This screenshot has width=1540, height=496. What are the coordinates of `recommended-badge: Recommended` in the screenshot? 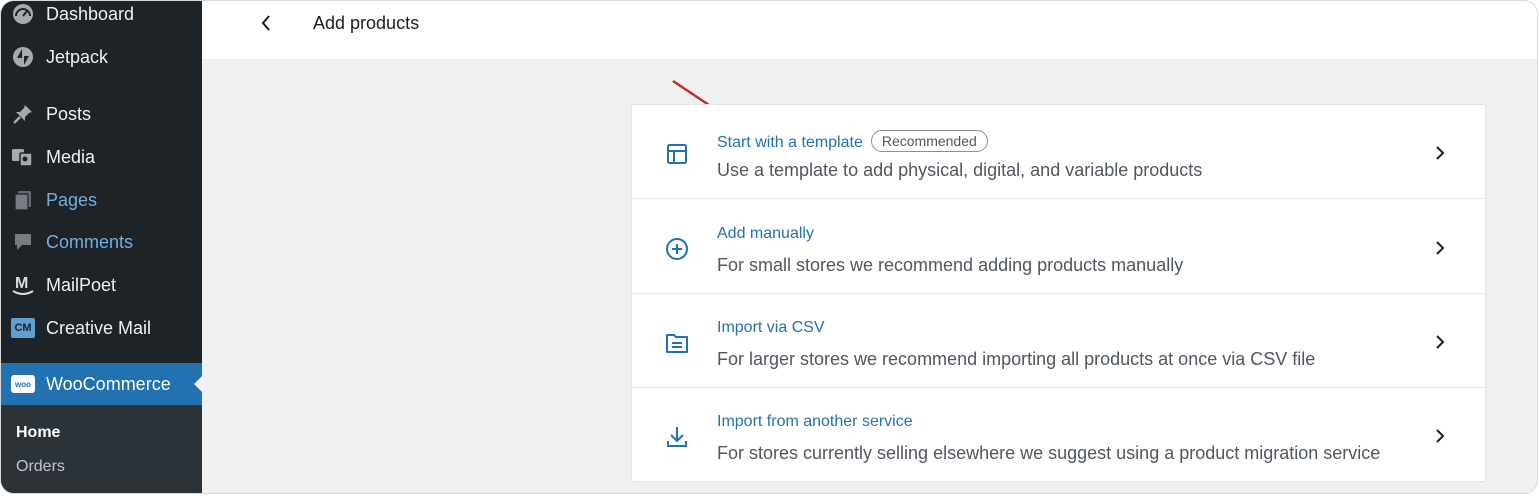 It's located at (929, 141).